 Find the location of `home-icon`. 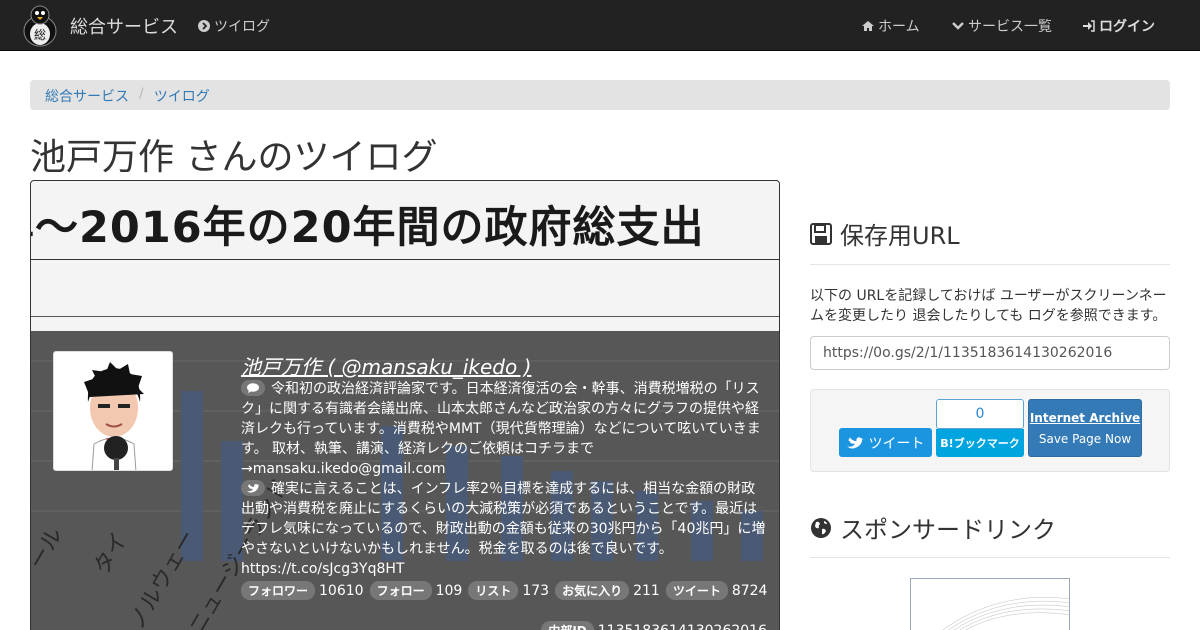

home-icon is located at coordinates (868, 26).